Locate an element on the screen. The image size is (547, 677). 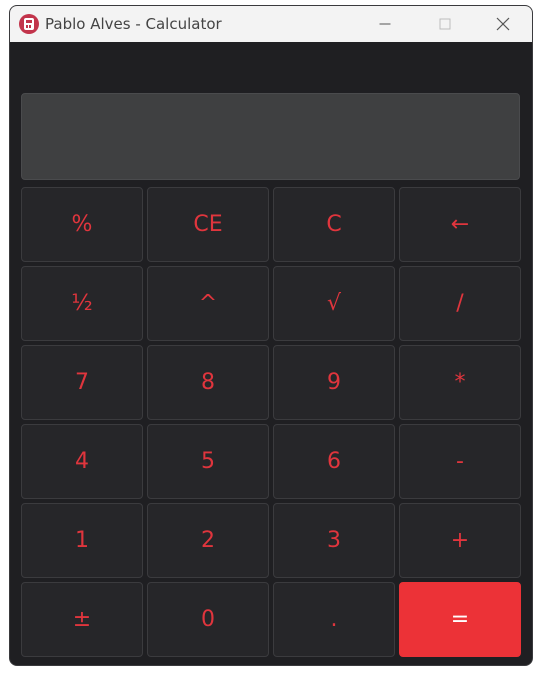
key-subtract: - is located at coordinates (460, 461).